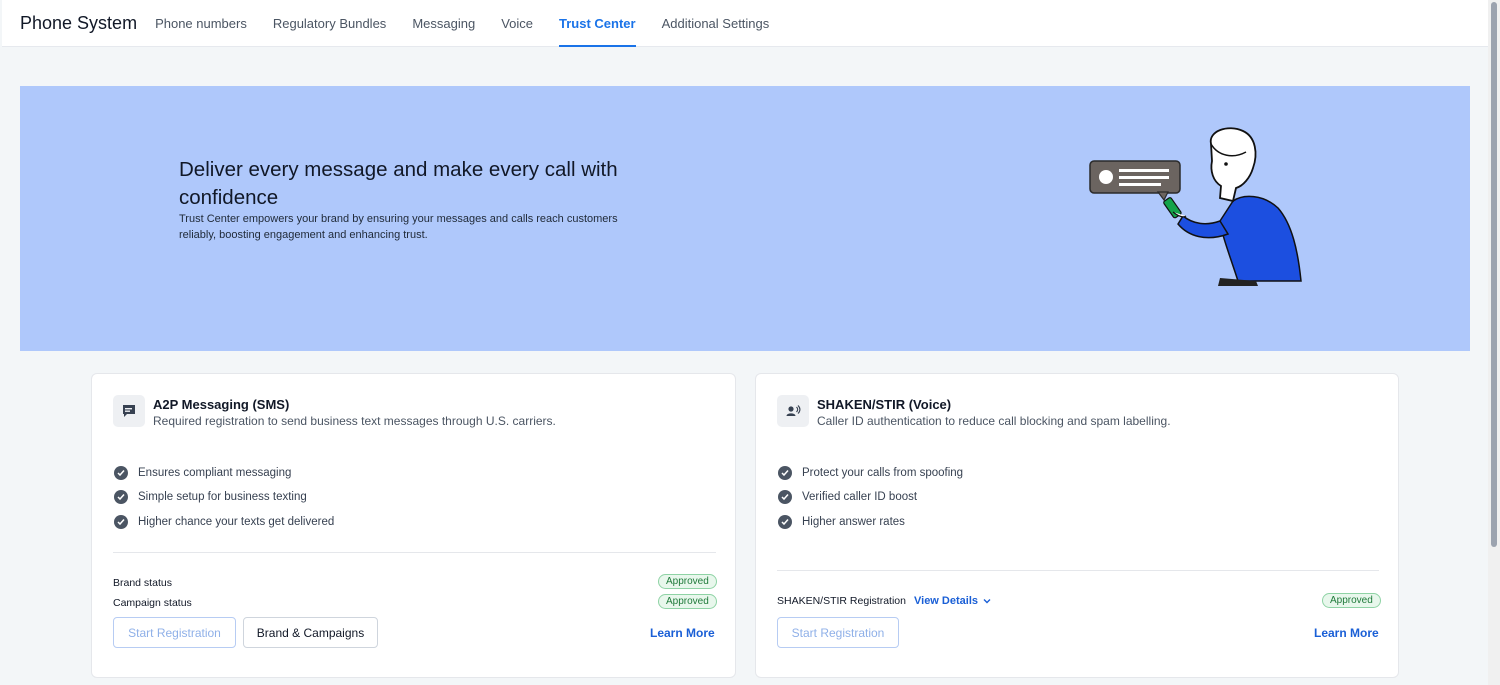  I want to click on feature-label: Simple setup for business texting, so click(222, 497).